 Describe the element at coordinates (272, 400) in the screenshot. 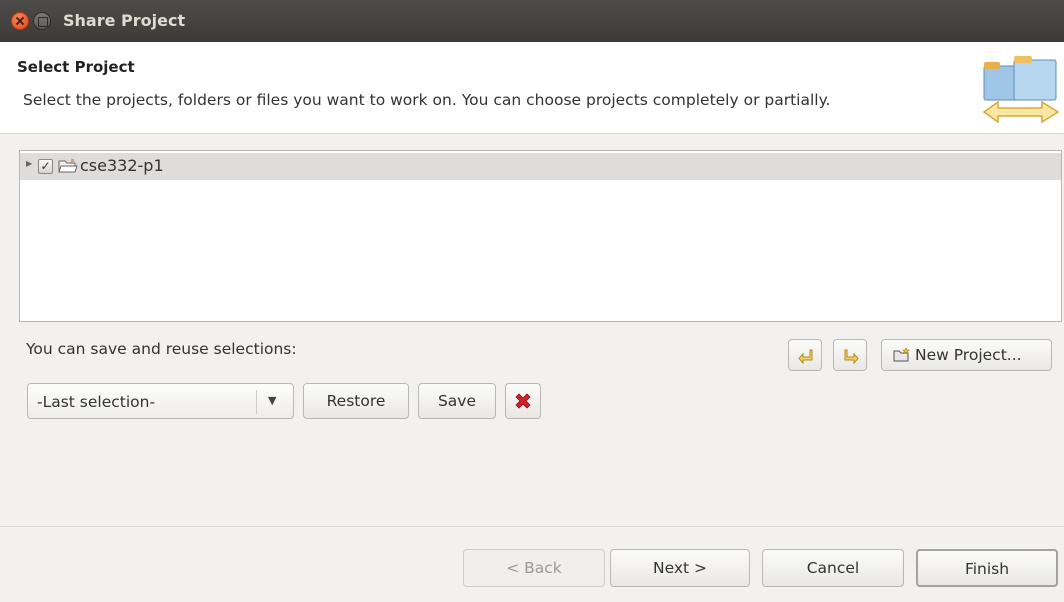

I see `chevron-down-icon: ▼` at that location.